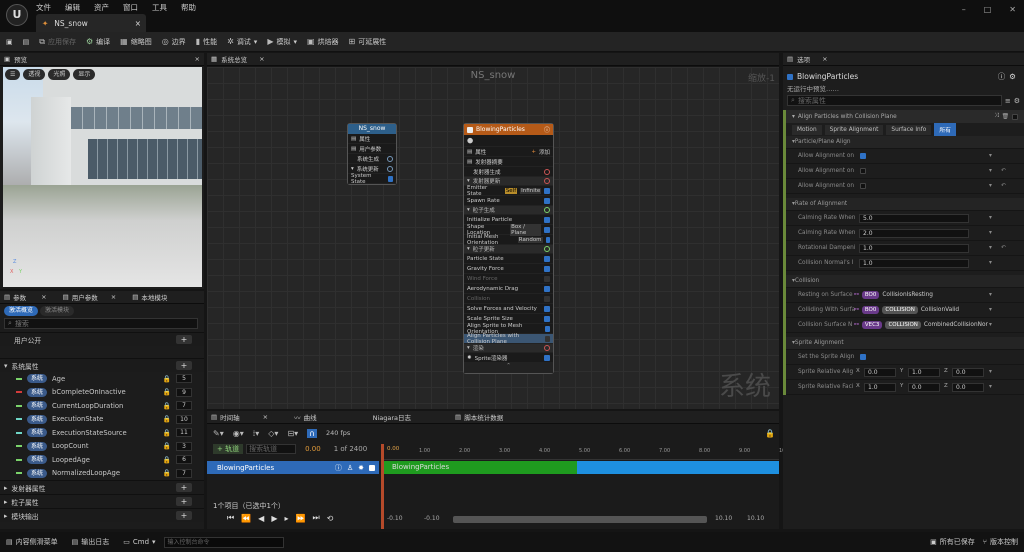 Image resolution: width=1024 pixels, height=552 pixels. I want to click on keyframe-icon: ◇▾, so click(273, 433).